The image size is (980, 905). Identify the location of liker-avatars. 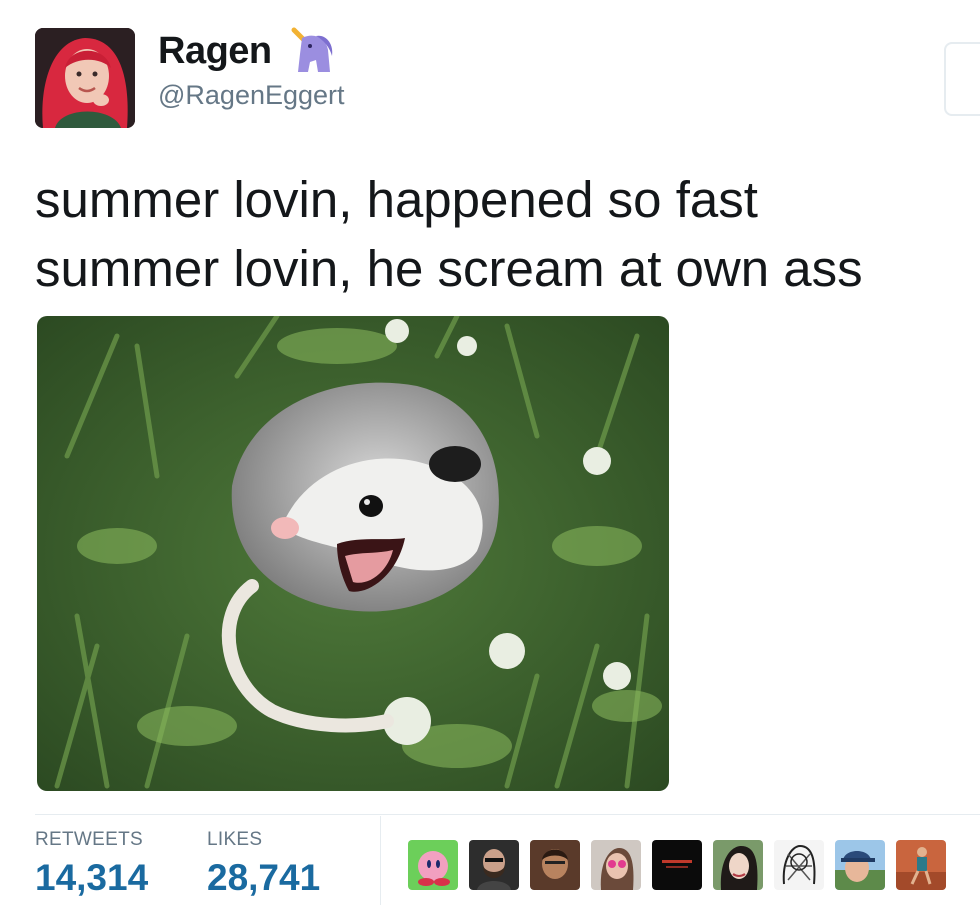
(677, 865).